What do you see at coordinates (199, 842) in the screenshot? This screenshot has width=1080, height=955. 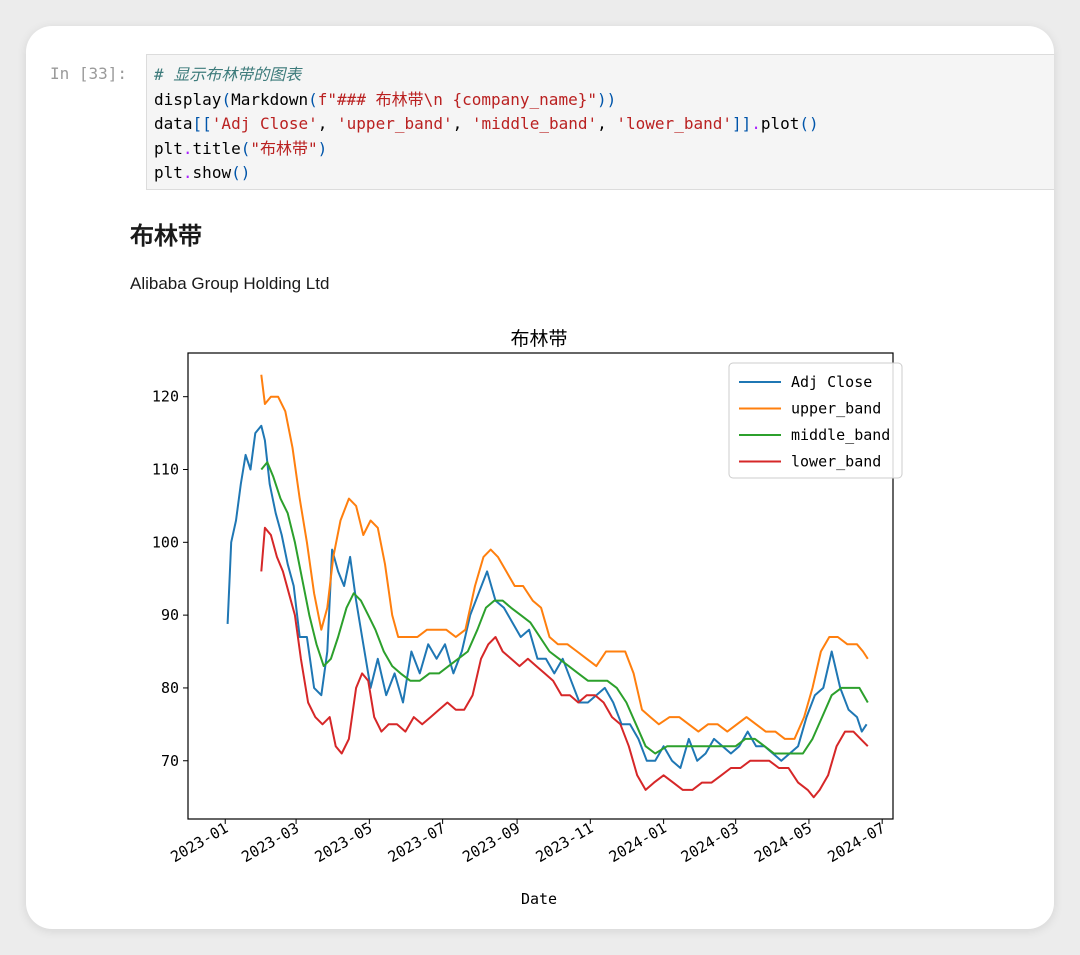 I see `x-tick-label: 2023-01` at bounding box center [199, 842].